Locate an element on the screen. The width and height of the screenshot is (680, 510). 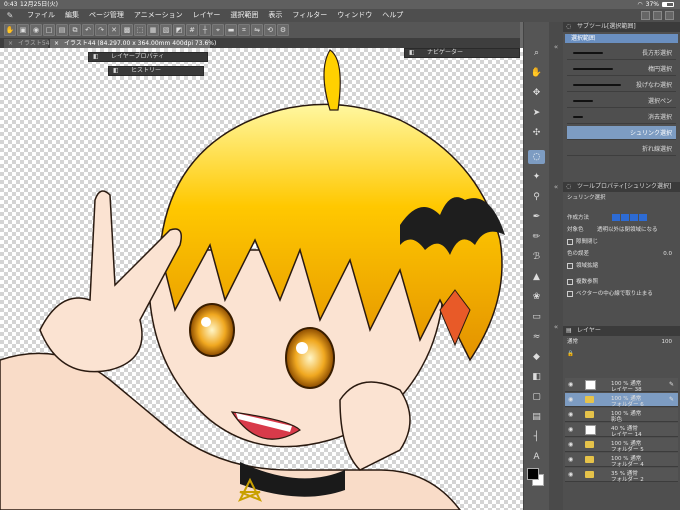
menu-page: ページ管理 is located at coordinates (106, 15).